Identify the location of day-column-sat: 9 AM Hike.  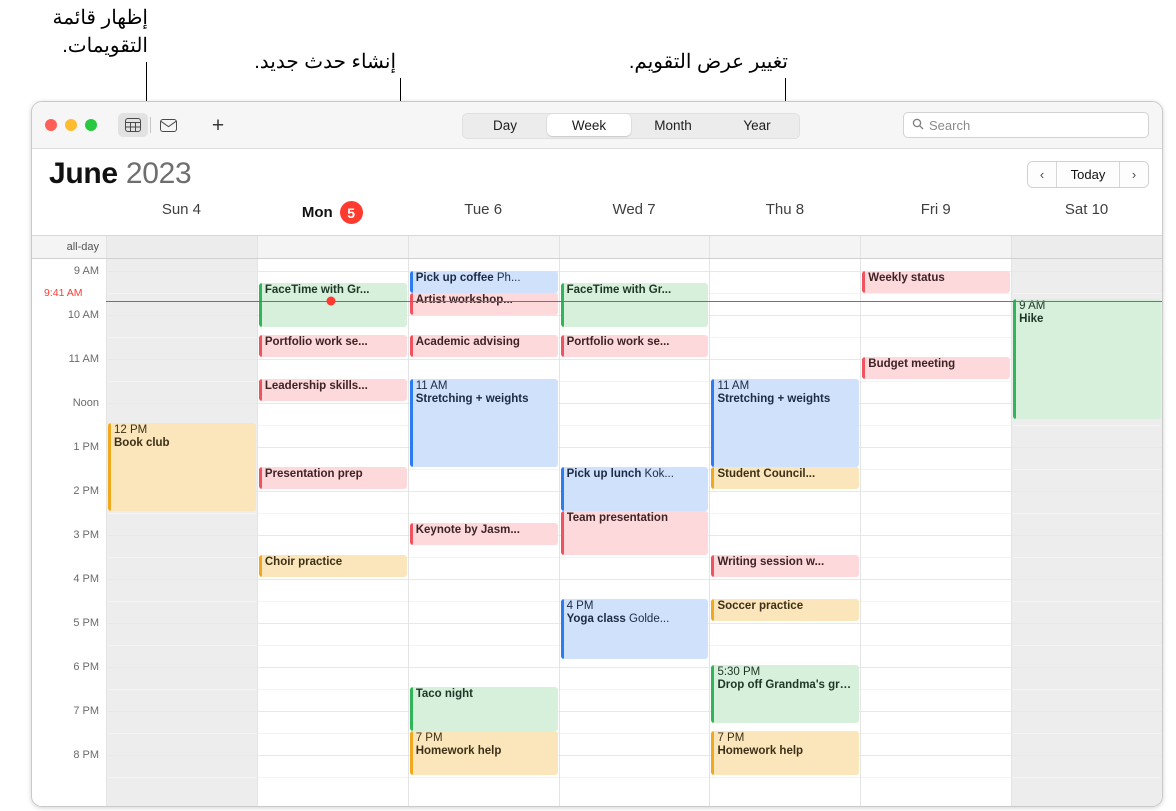
(1086, 532).